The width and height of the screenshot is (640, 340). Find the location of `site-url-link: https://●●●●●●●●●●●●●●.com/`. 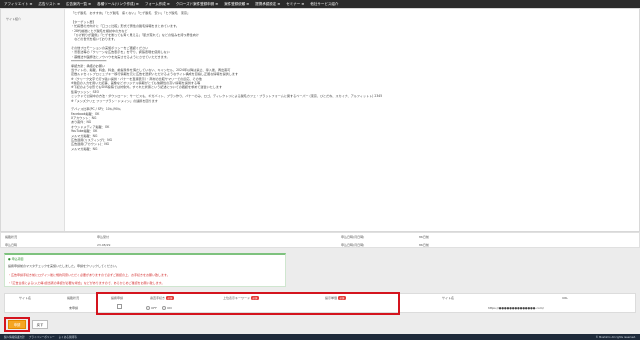

site-url-link: https://●●●●●●●●●●●●●●.com/ is located at coordinates (516, 308).